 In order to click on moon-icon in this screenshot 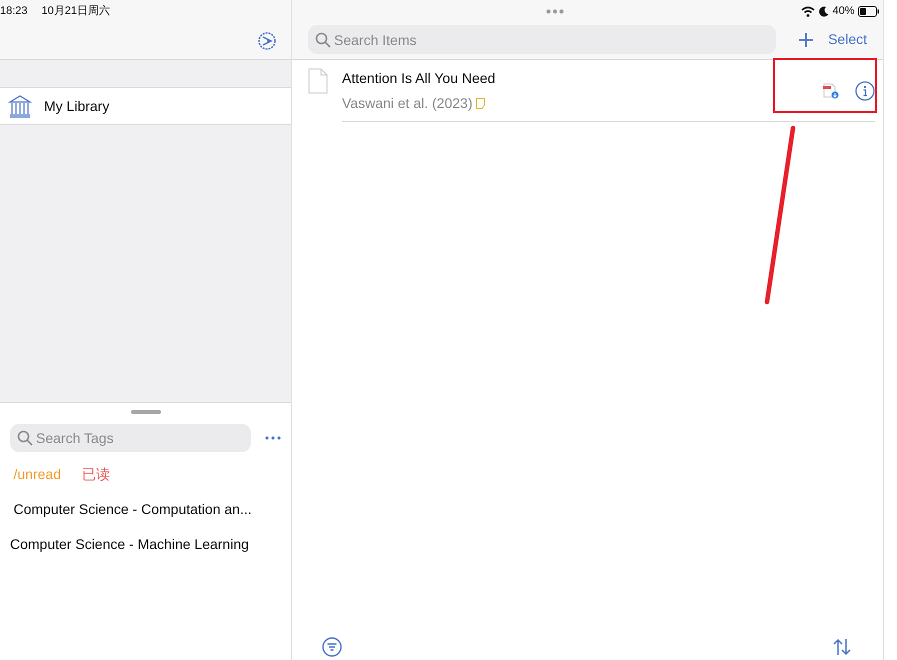, I will do `click(823, 11)`.